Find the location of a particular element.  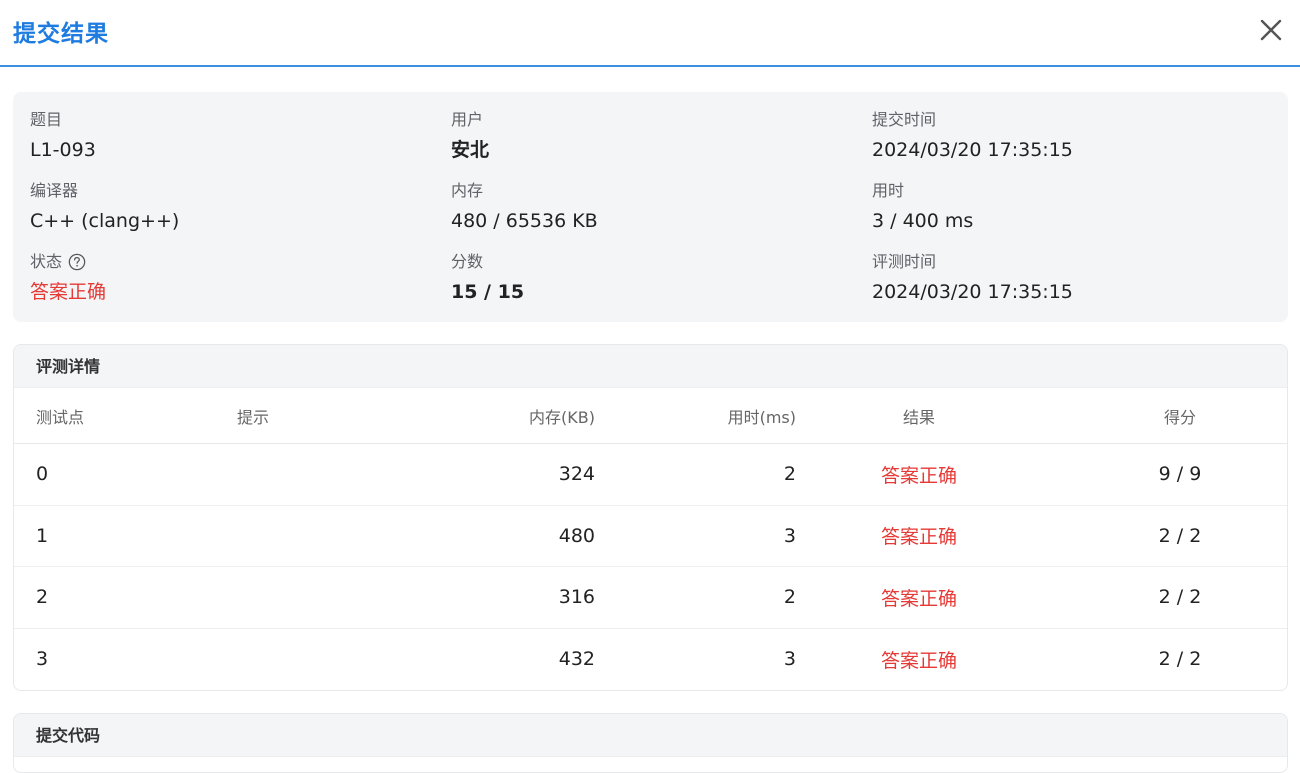

col-header-score: 得分 is located at coordinates (1179, 417).